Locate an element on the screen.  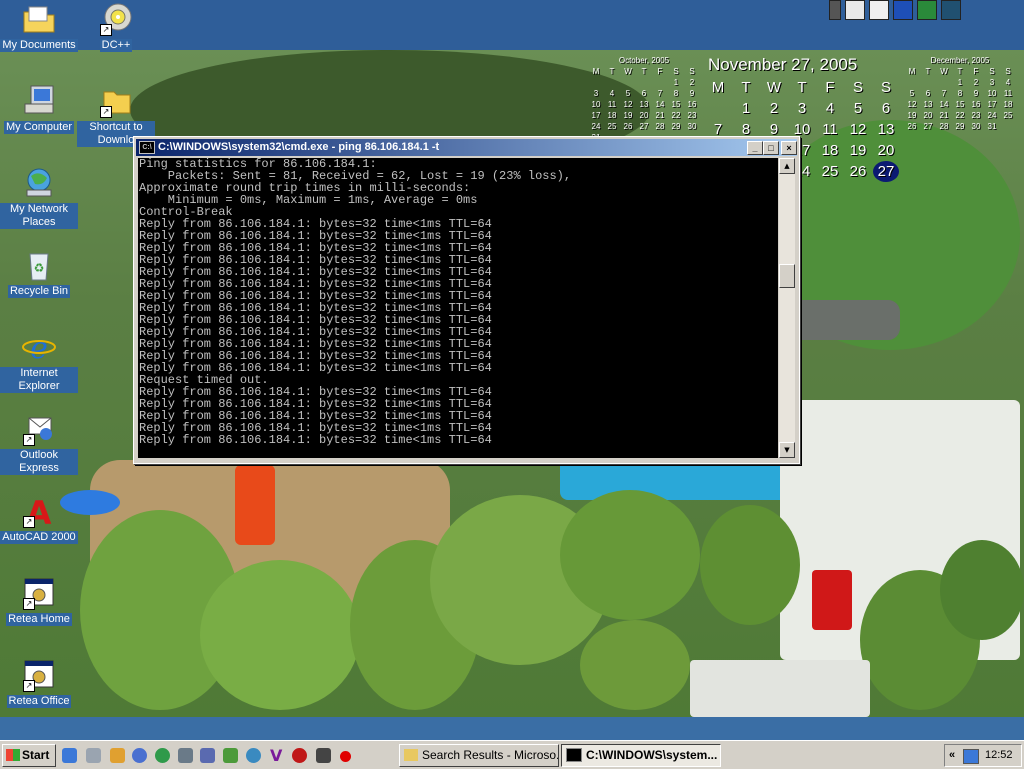
calculator-icon is located at coordinates (93, 755).